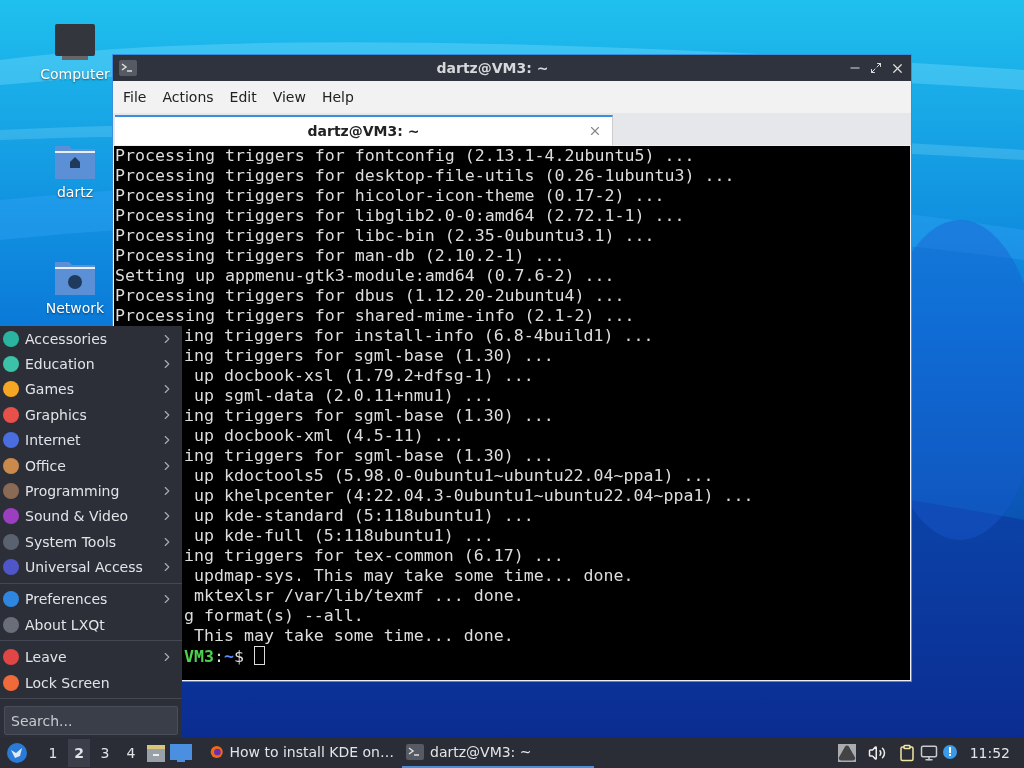 The width and height of the screenshot is (1024, 768). What do you see at coordinates (876, 752) in the screenshot?
I see `volume-icon` at bounding box center [876, 752].